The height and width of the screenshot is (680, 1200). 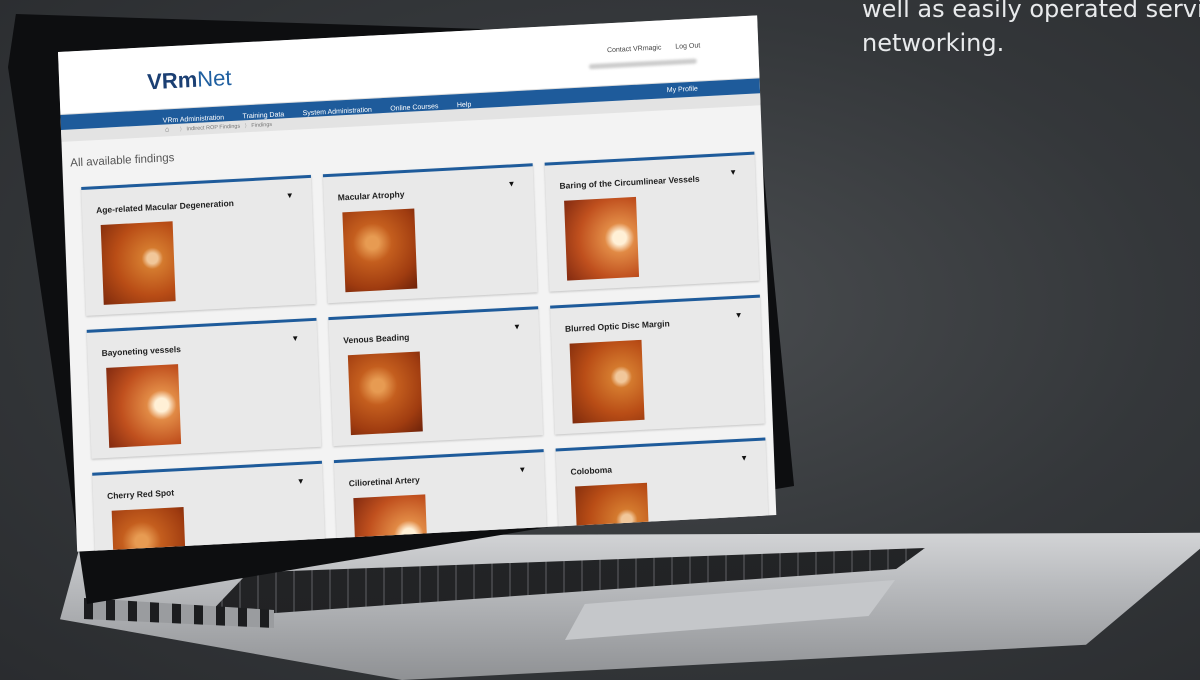 What do you see at coordinates (141, 351) in the screenshot?
I see `finding-name: Bayoneting vessels` at bounding box center [141, 351].